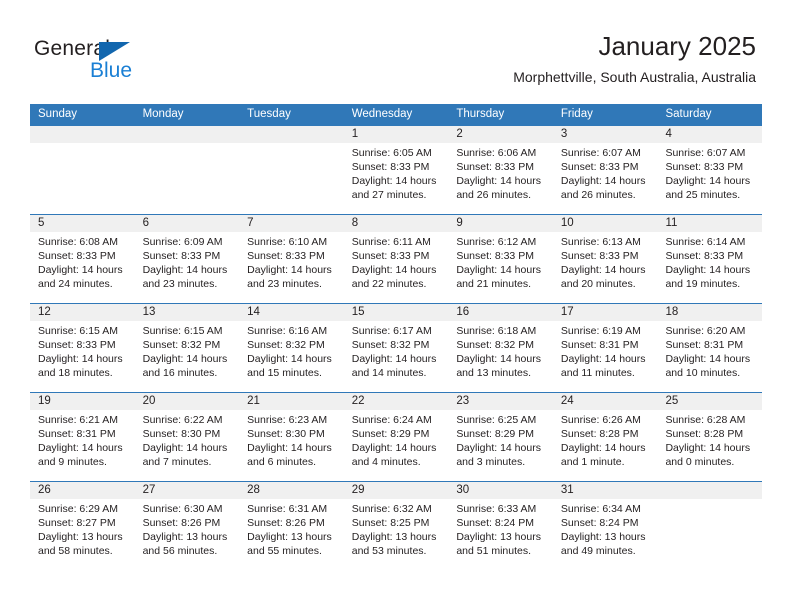 Image resolution: width=792 pixels, height=612 pixels. I want to click on weekday-header-wednesday: Wednesday, so click(382, 114).